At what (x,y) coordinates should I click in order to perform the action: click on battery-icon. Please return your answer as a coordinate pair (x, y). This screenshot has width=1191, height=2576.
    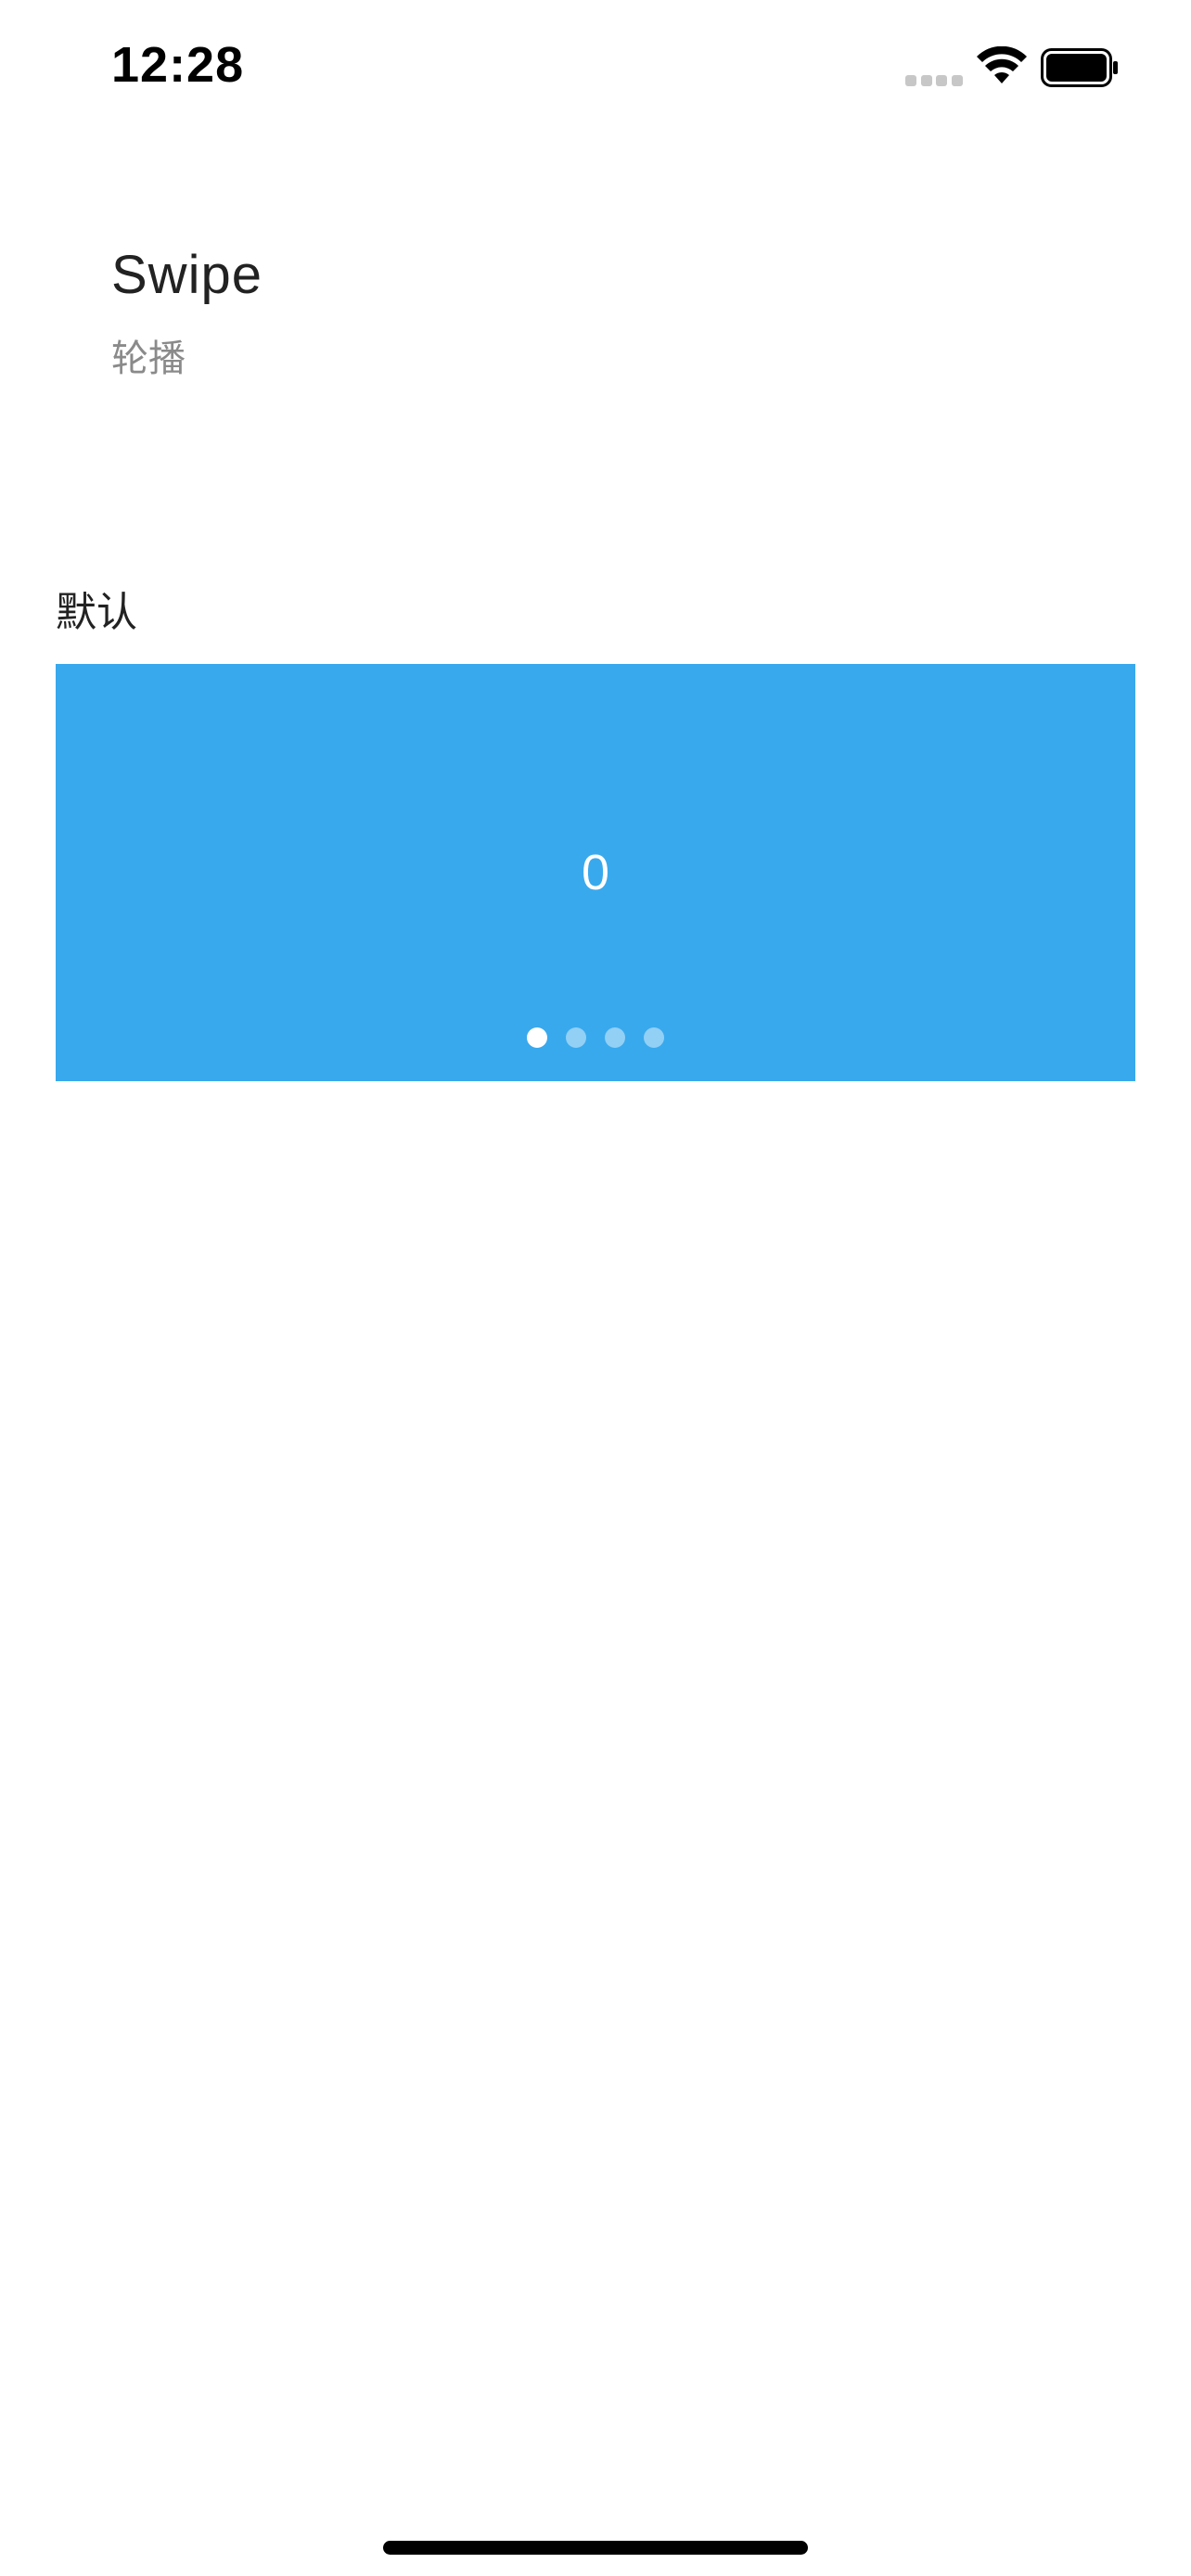
    Looking at the image, I should click on (1079, 67).